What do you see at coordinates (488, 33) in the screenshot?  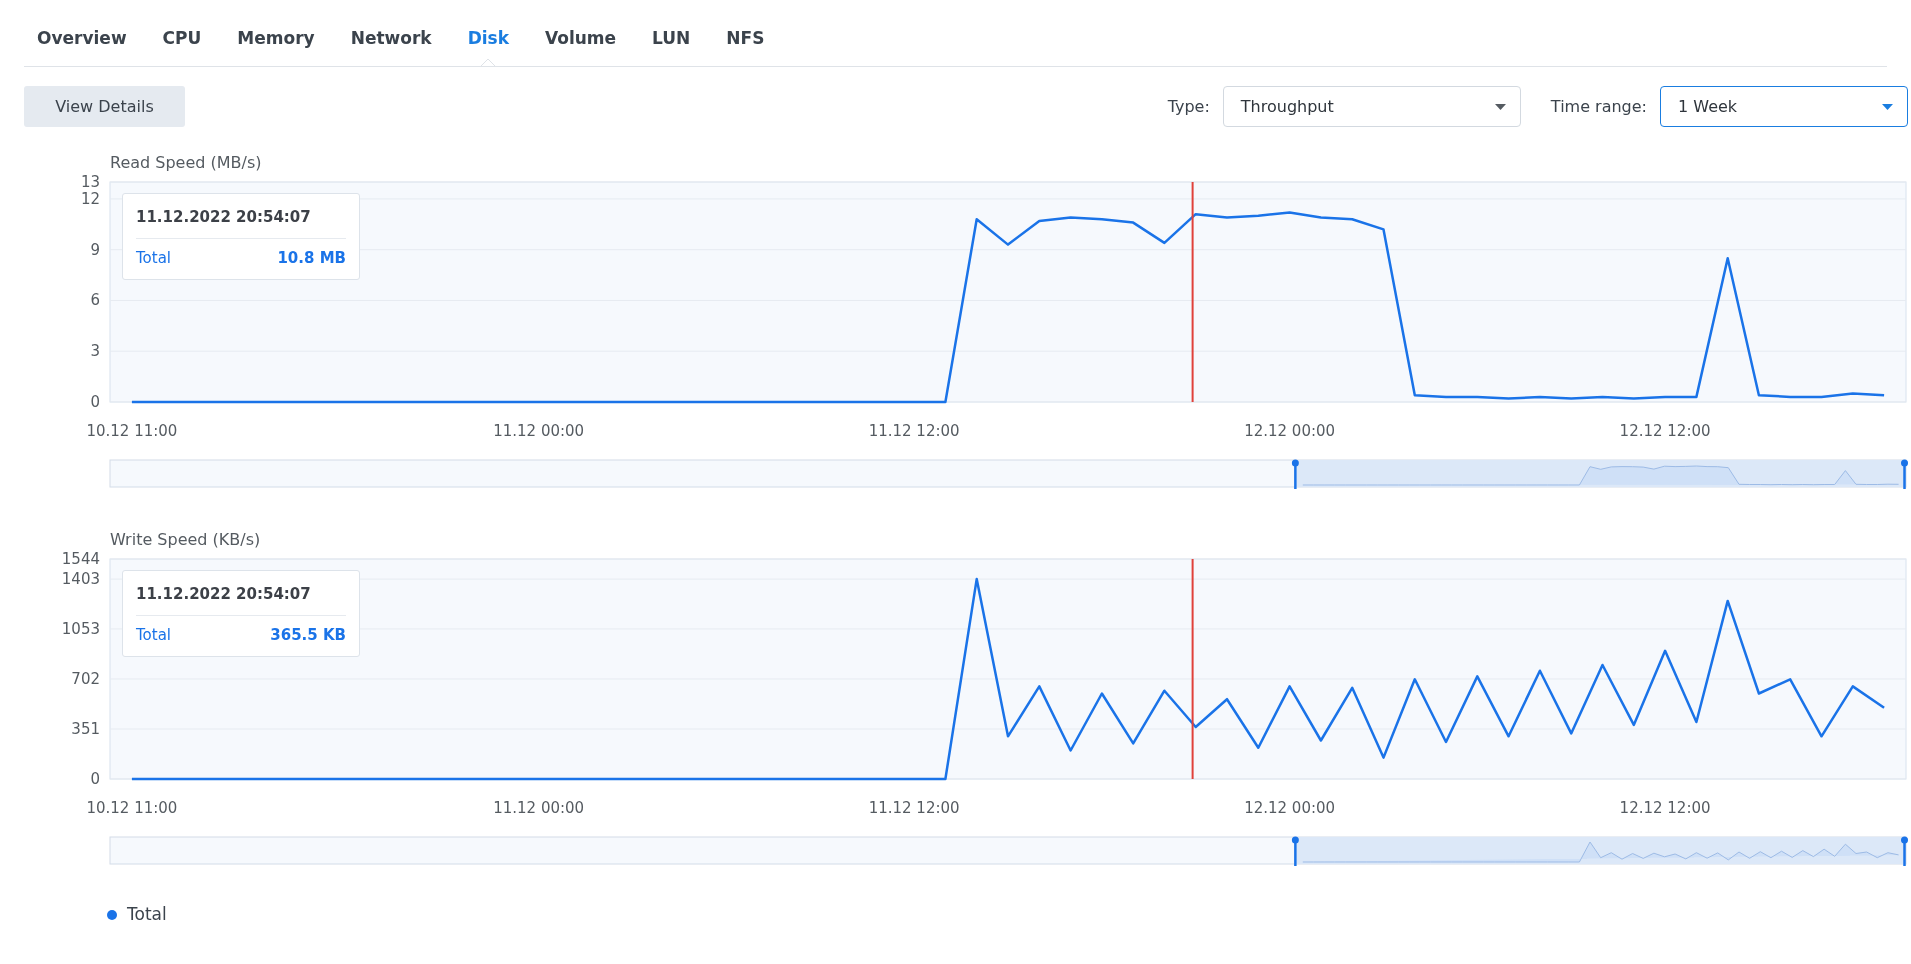 I see `tab: Disk` at bounding box center [488, 33].